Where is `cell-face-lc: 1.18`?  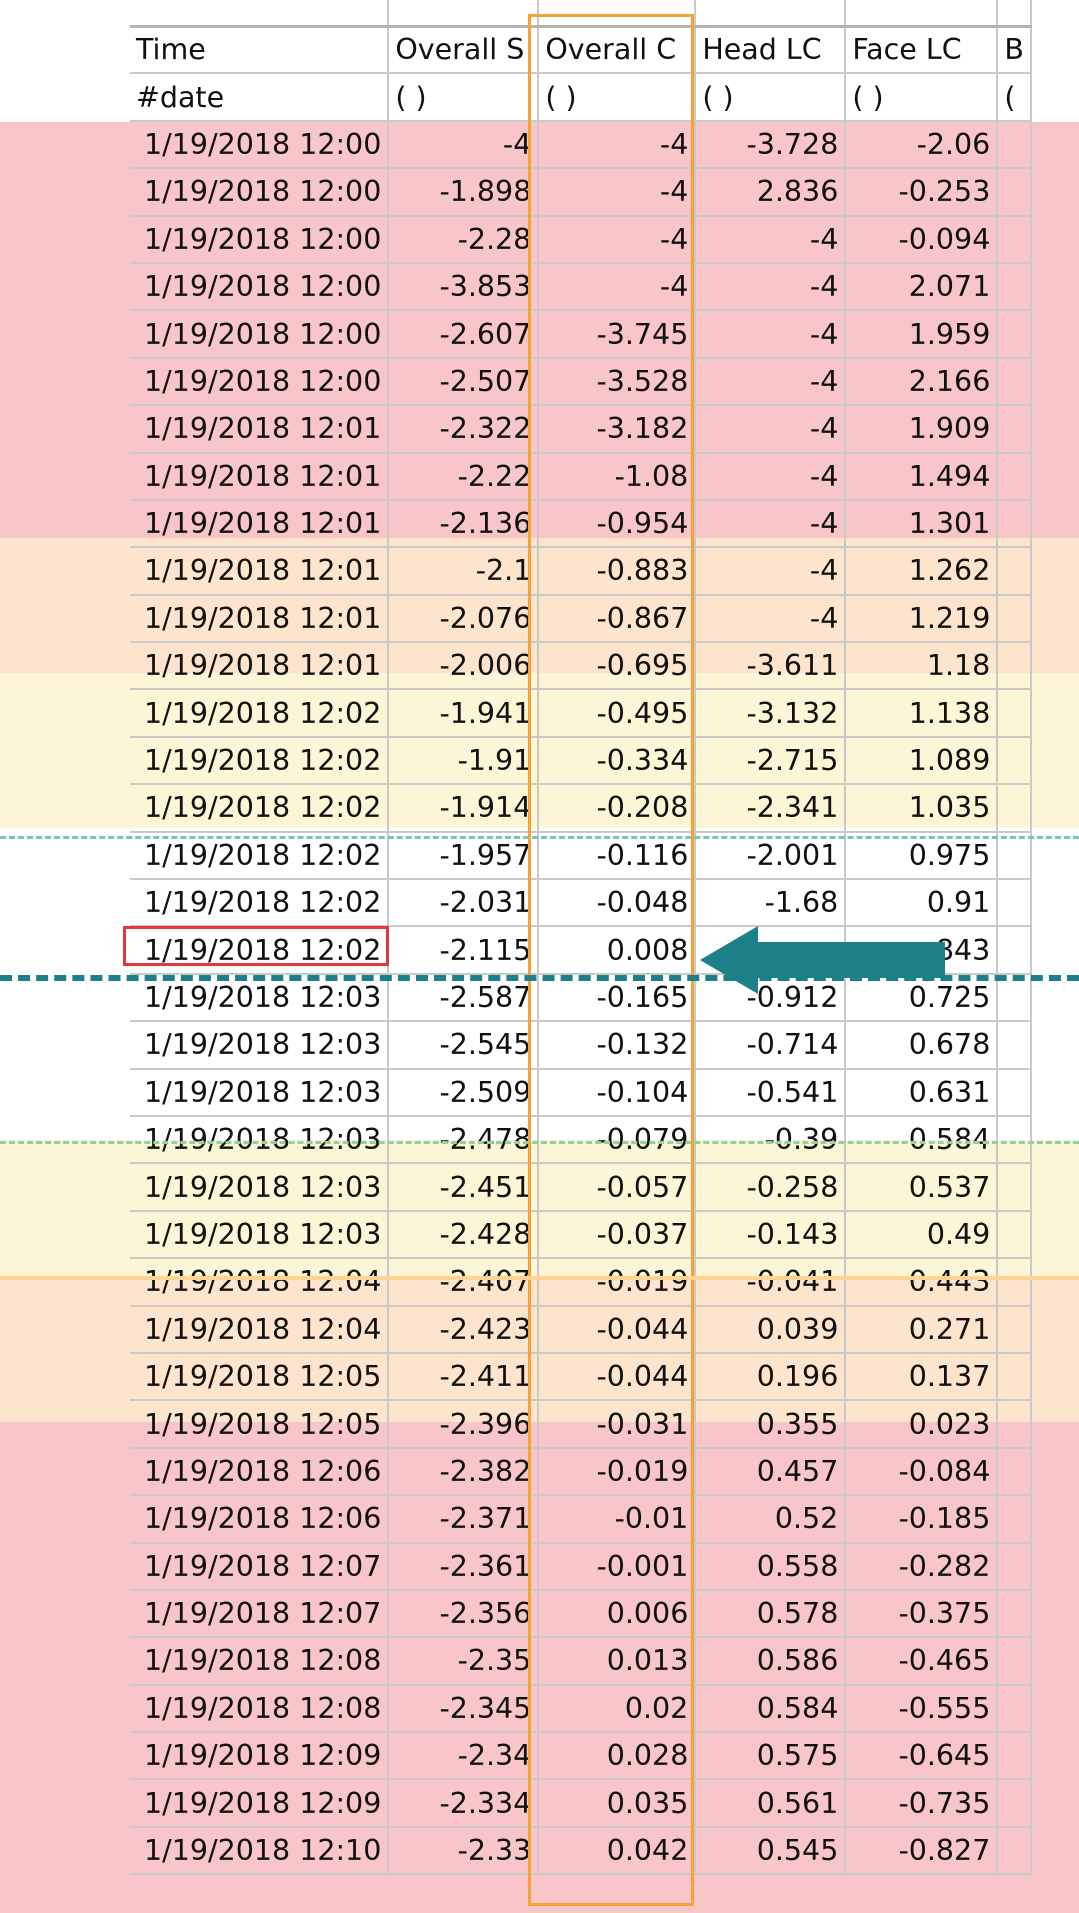 cell-face-lc: 1.18 is located at coordinates (922, 666).